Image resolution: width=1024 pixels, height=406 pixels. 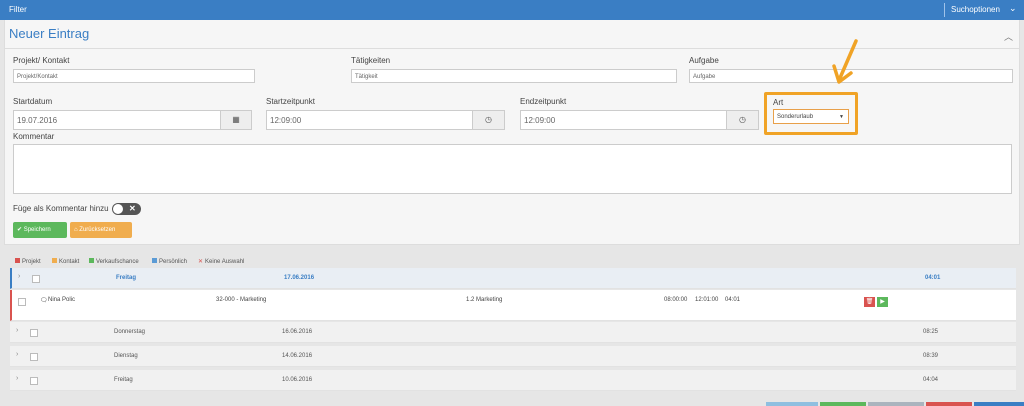 I want to click on endzeitpunkt-input: 12:09:00, so click(x=623, y=120).